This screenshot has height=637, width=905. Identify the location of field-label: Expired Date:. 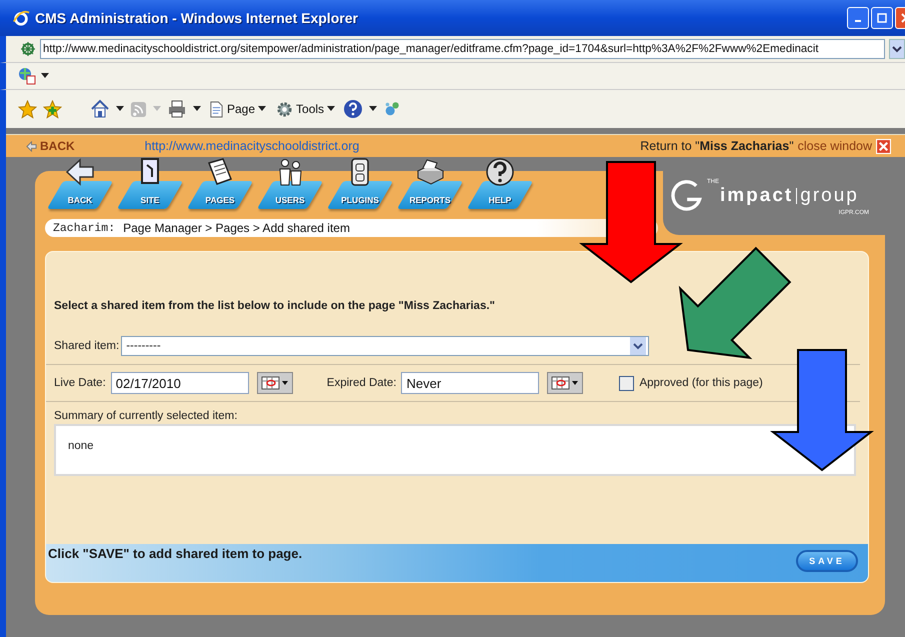
(361, 383).